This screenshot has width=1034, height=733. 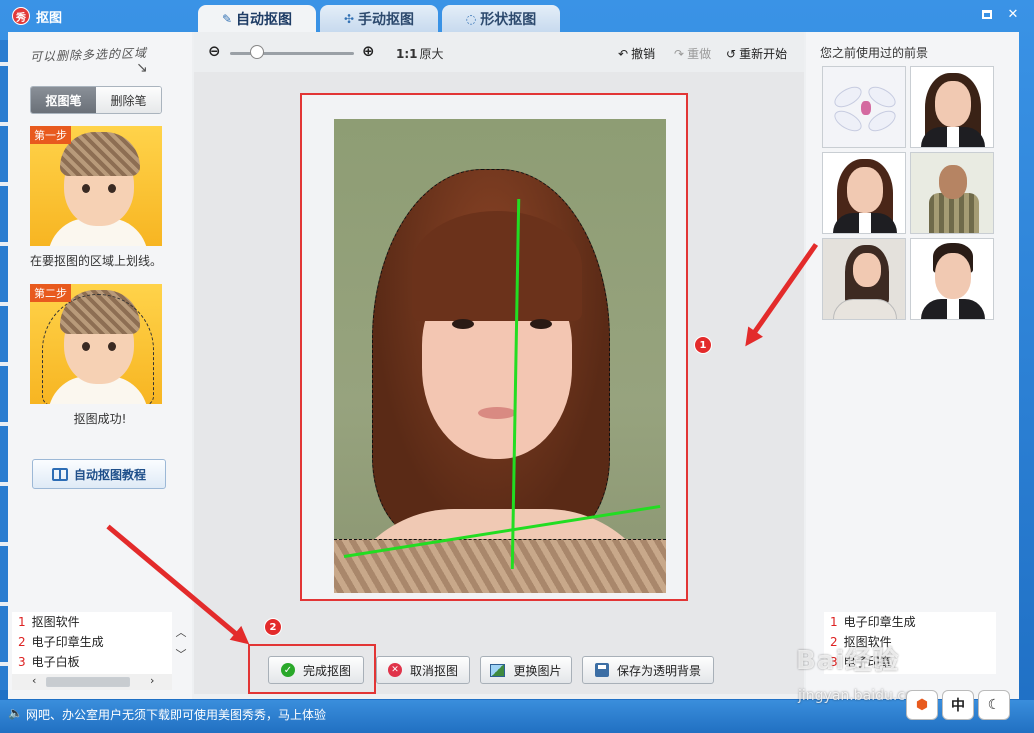 What do you see at coordinates (498, 670) in the screenshot?
I see `image-icon` at bounding box center [498, 670].